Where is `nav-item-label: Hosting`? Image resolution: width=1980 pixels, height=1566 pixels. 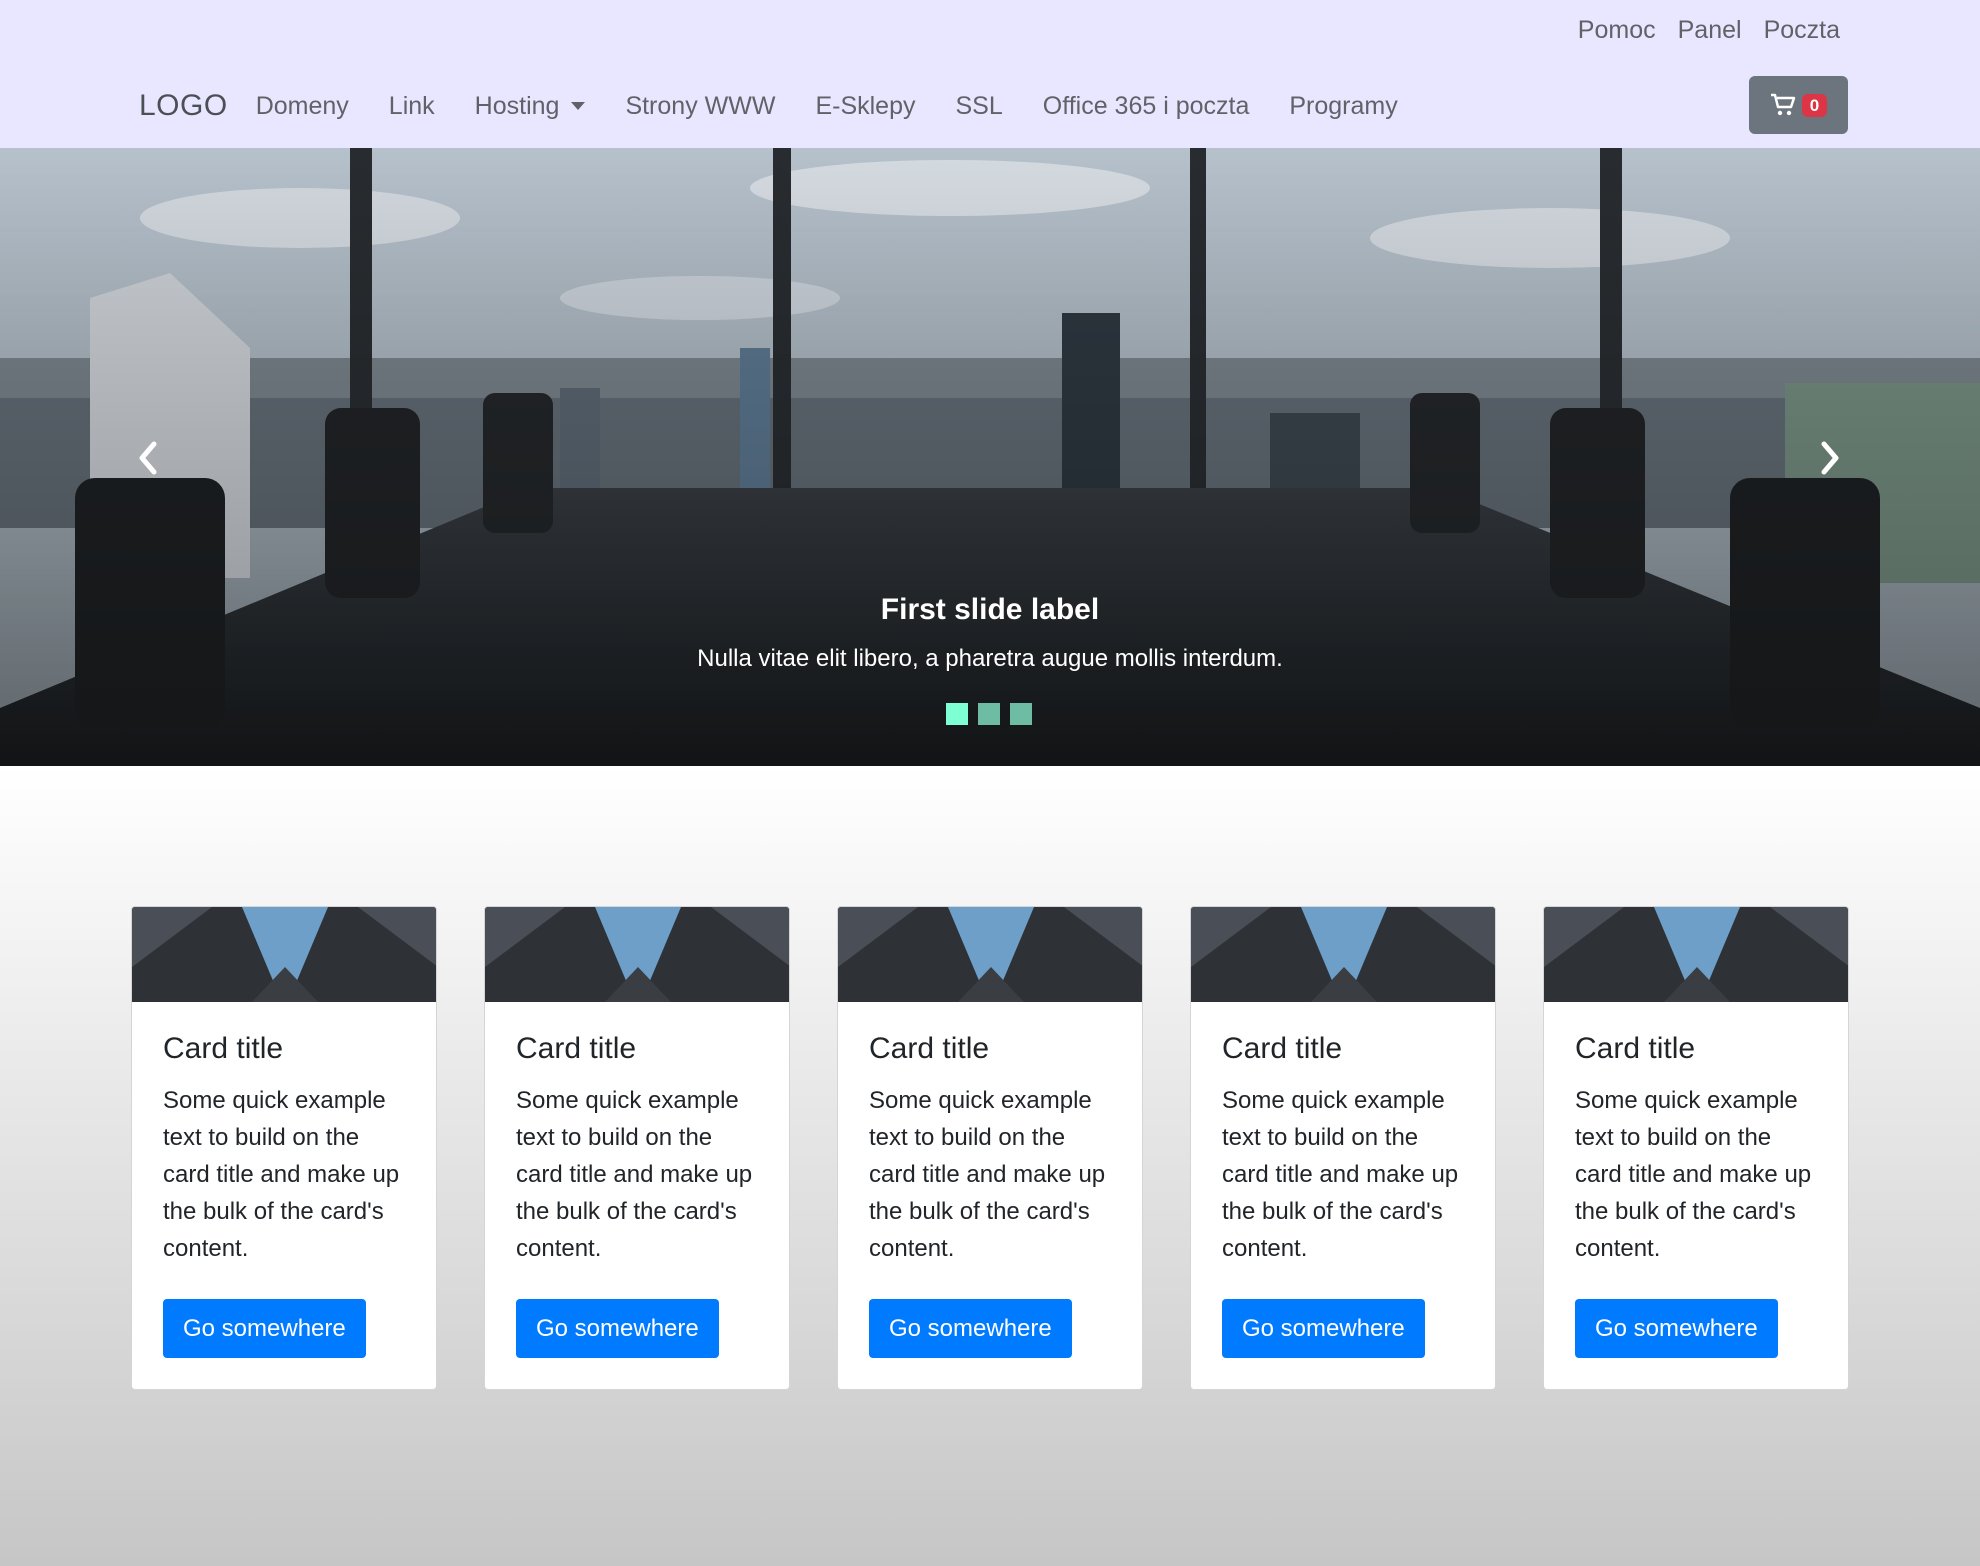
nav-item-label: Hosting is located at coordinates (517, 105).